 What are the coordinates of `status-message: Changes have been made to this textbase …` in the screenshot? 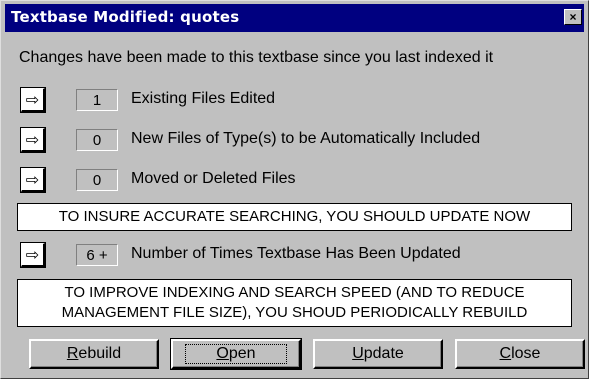 It's located at (256, 57).